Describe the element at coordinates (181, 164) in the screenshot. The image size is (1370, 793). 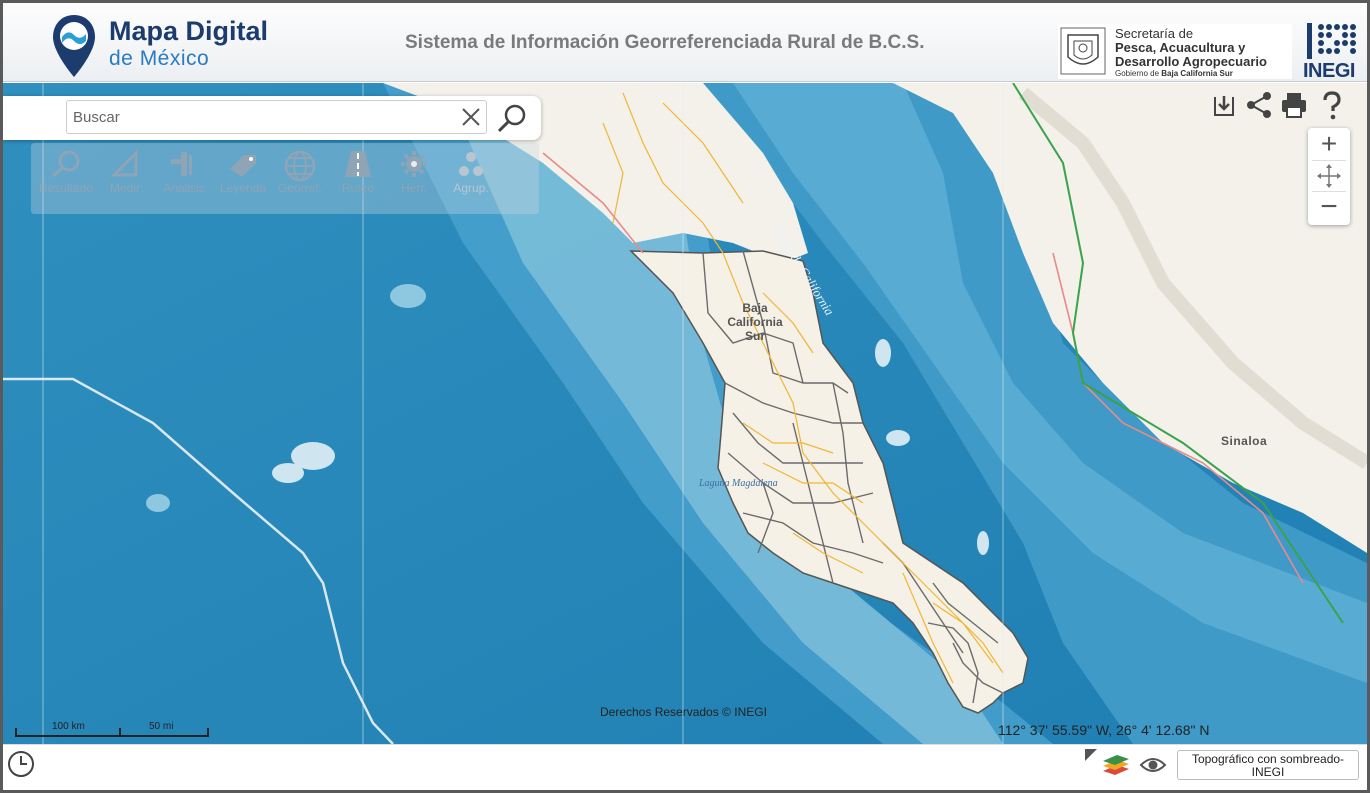
I see `analysis-icon` at that location.